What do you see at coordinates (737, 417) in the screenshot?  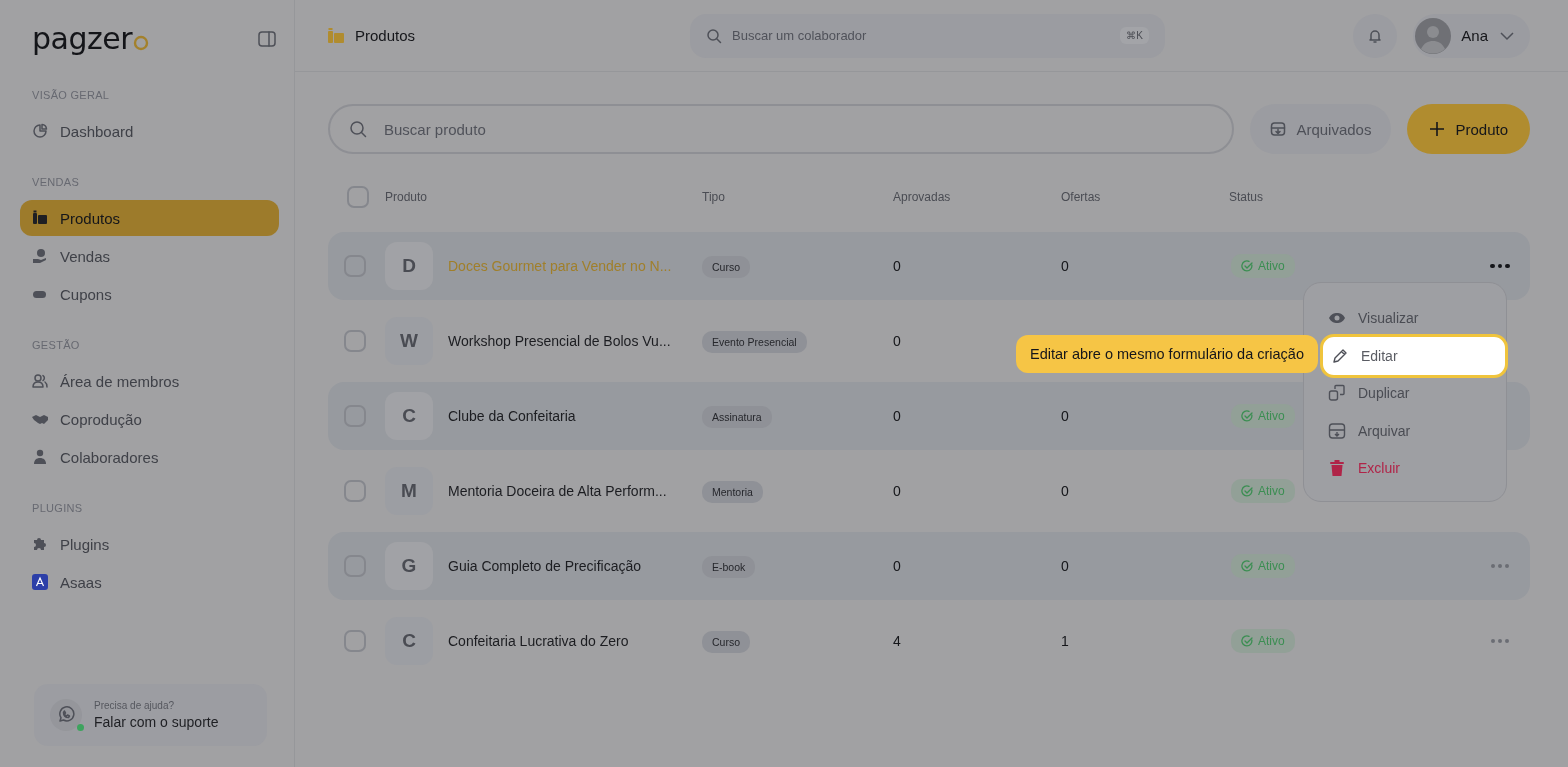 I see `type-tag: Assinatura` at bounding box center [737, 417].